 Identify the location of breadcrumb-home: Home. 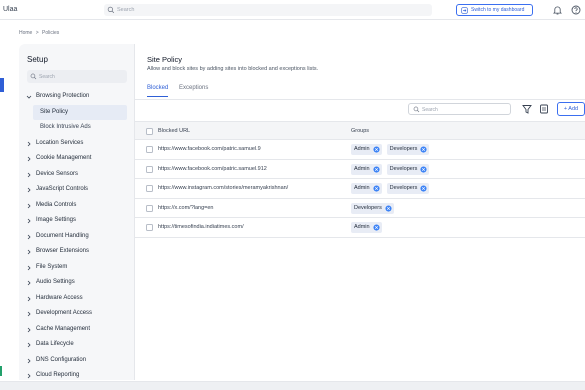
(25, 33).